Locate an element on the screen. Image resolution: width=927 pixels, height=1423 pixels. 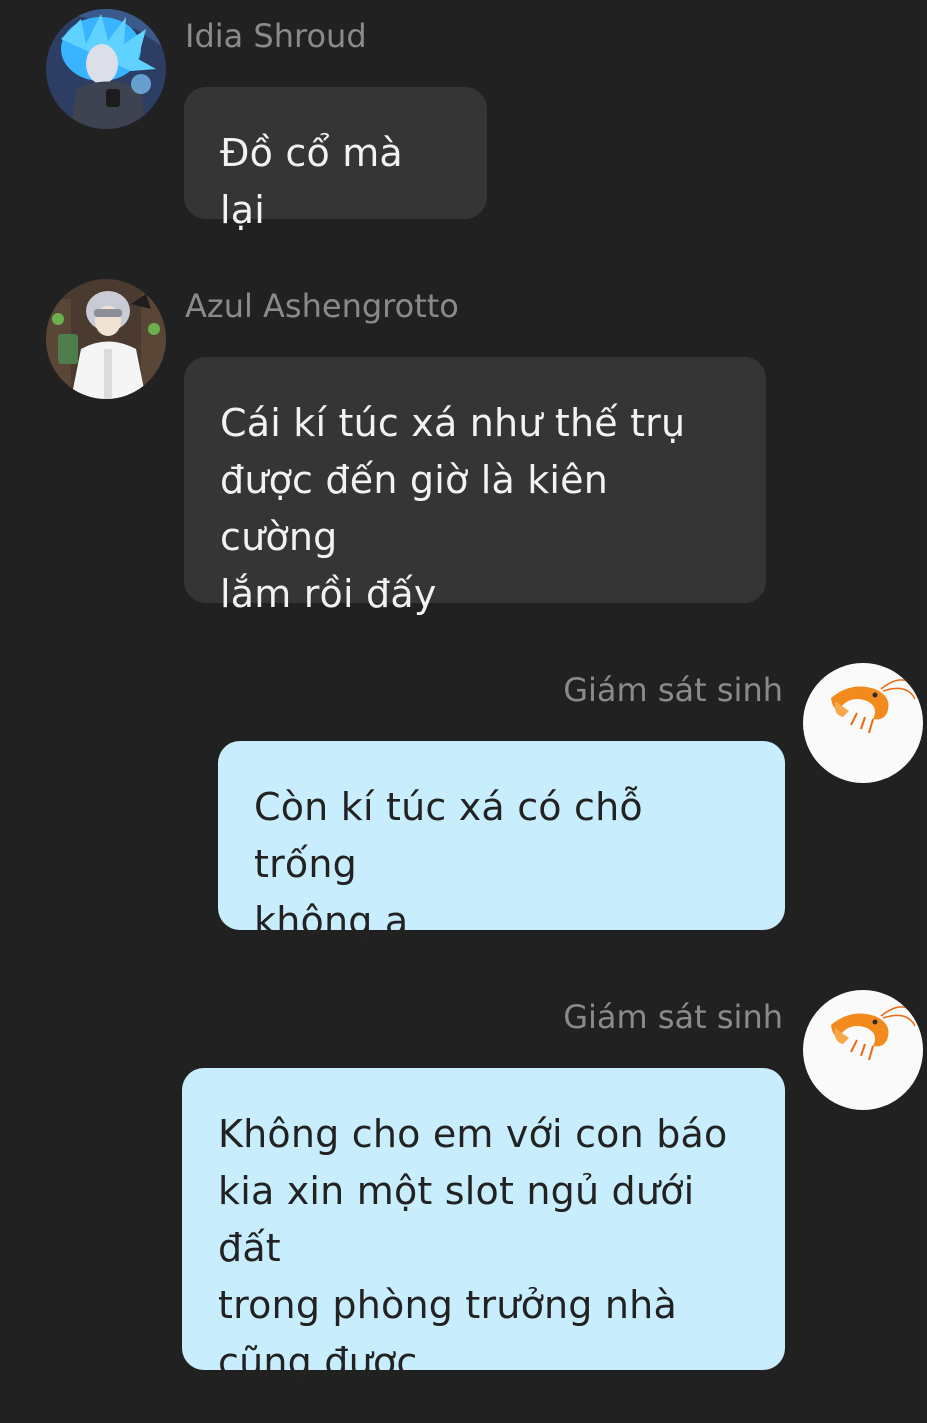
message-bubble: Đồ cổ mà lại is located at coordinates (335, 159).